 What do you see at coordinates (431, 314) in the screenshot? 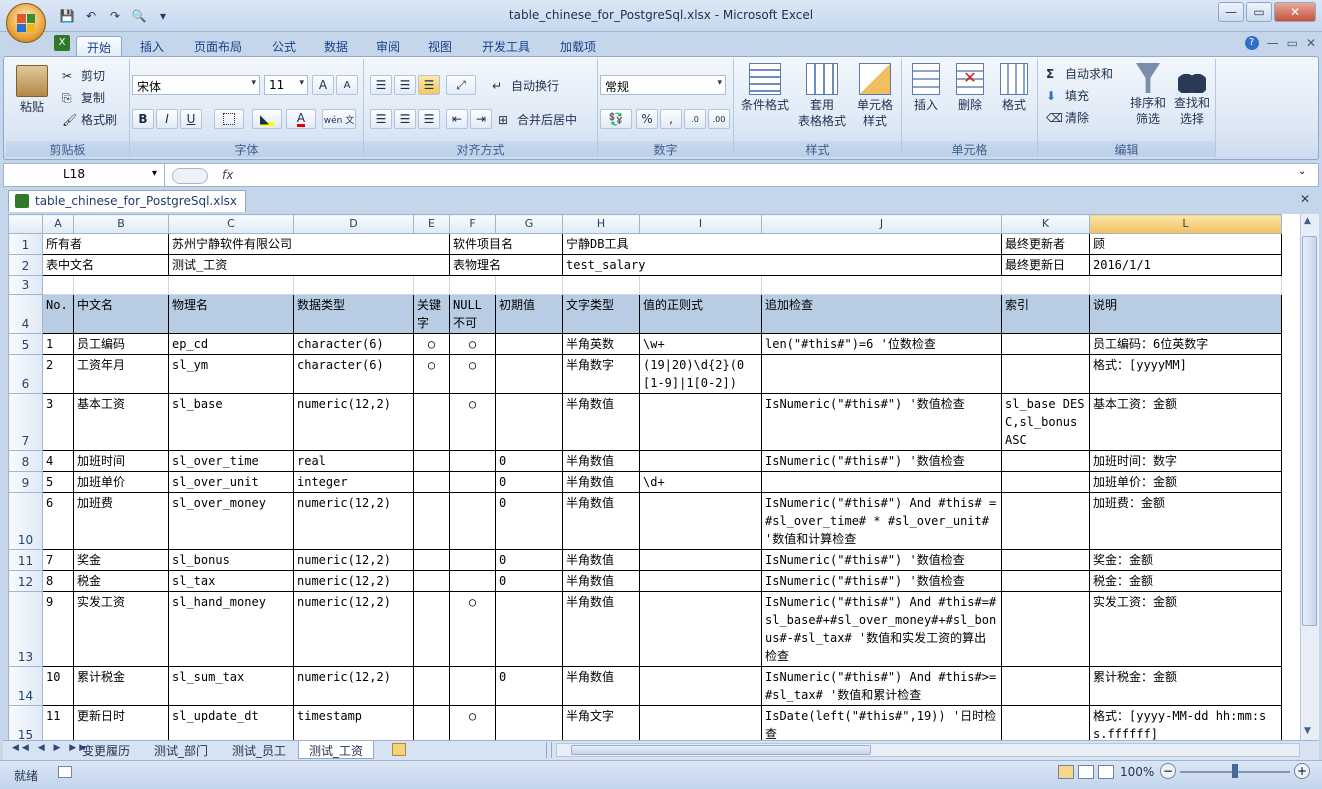
I see `header-cell: 关键字` at bounding box center [431, 314].